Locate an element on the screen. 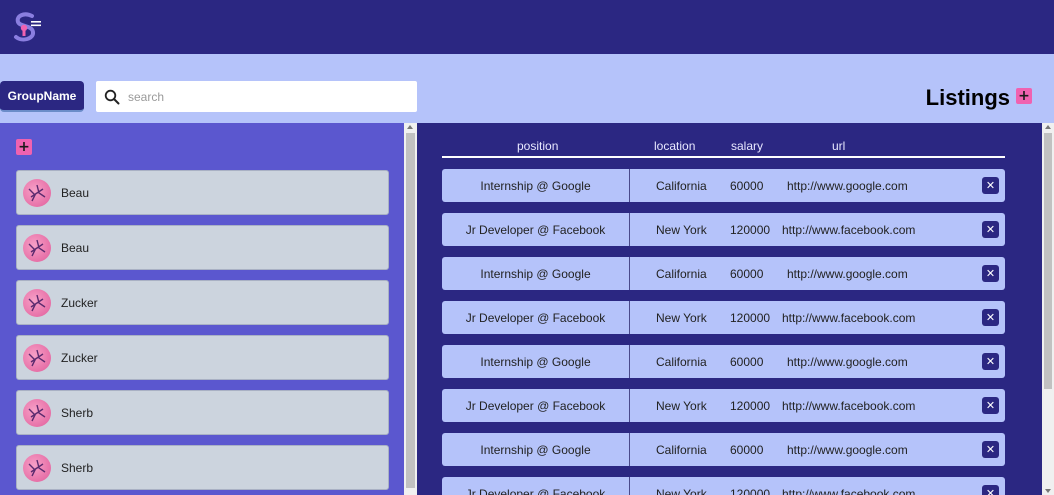 Image resolution: width=1054 pixels, height=495 pixels. search-box is located at coordinates (256, 96).